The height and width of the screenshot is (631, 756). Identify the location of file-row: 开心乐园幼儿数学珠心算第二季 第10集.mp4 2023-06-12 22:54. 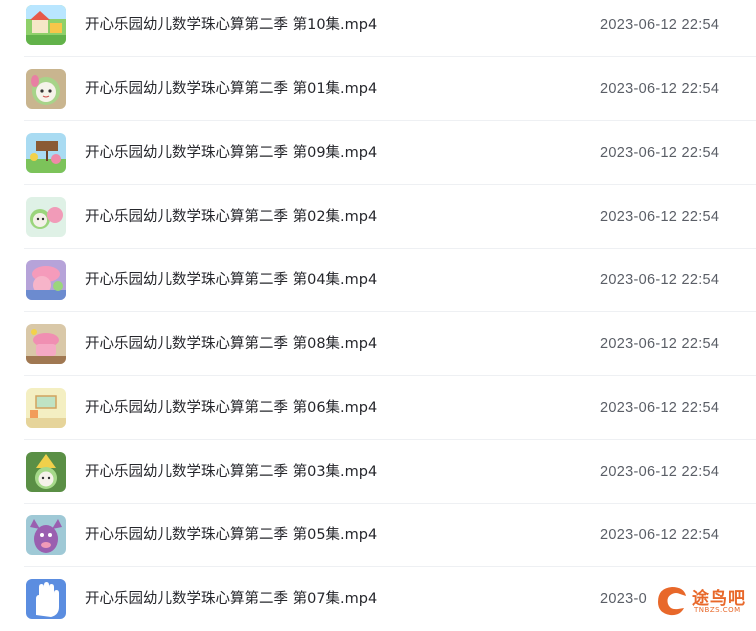
(378, 28).